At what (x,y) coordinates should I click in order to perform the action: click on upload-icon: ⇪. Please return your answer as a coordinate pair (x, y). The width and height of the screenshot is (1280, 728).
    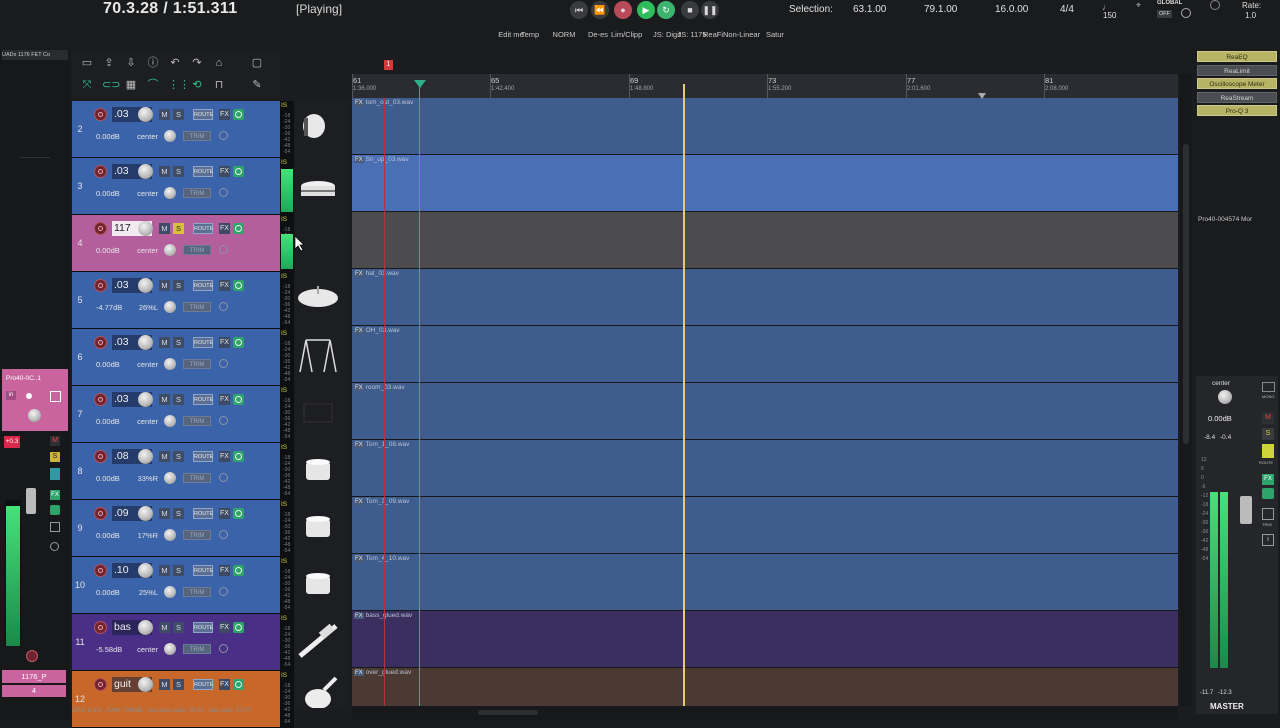
    Looking at the image, I should click on (109, 63).